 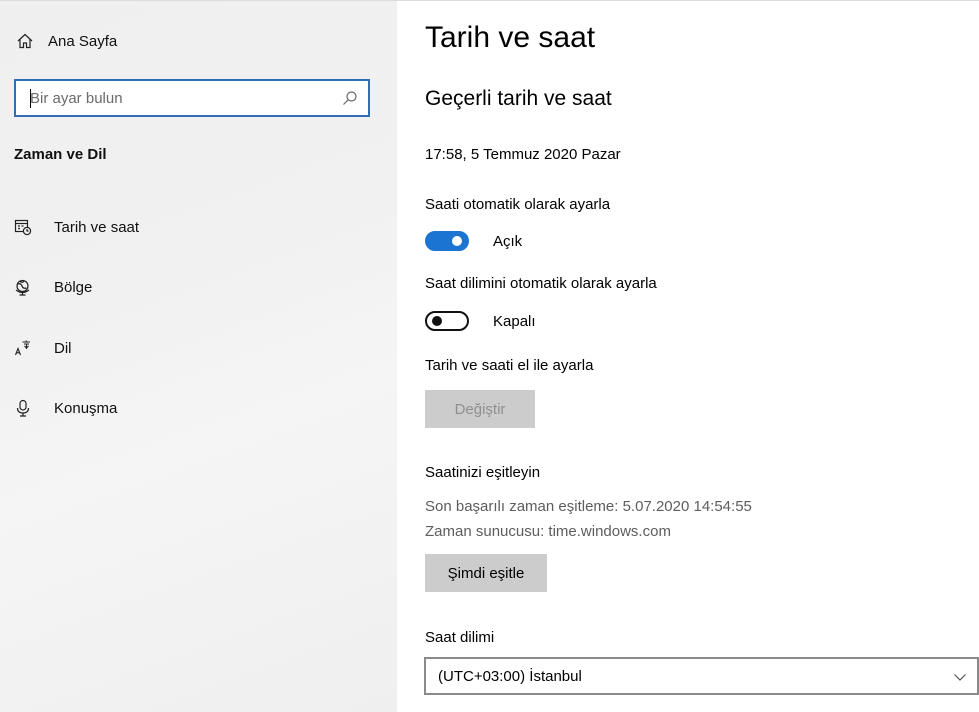 What do you see at coordinates (523, 154) in the screenshot?
I see `current-datetime-value: 17:58, 5 Temmuz 2020 Pazar` at bounding box center [523, 154].